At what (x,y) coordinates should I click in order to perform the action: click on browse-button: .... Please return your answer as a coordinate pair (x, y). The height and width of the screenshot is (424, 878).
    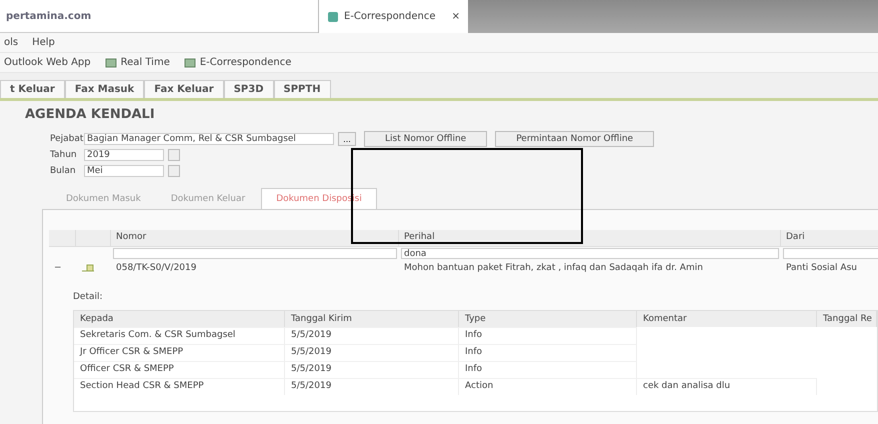
    Looking at the image, I should click on (347, 139).